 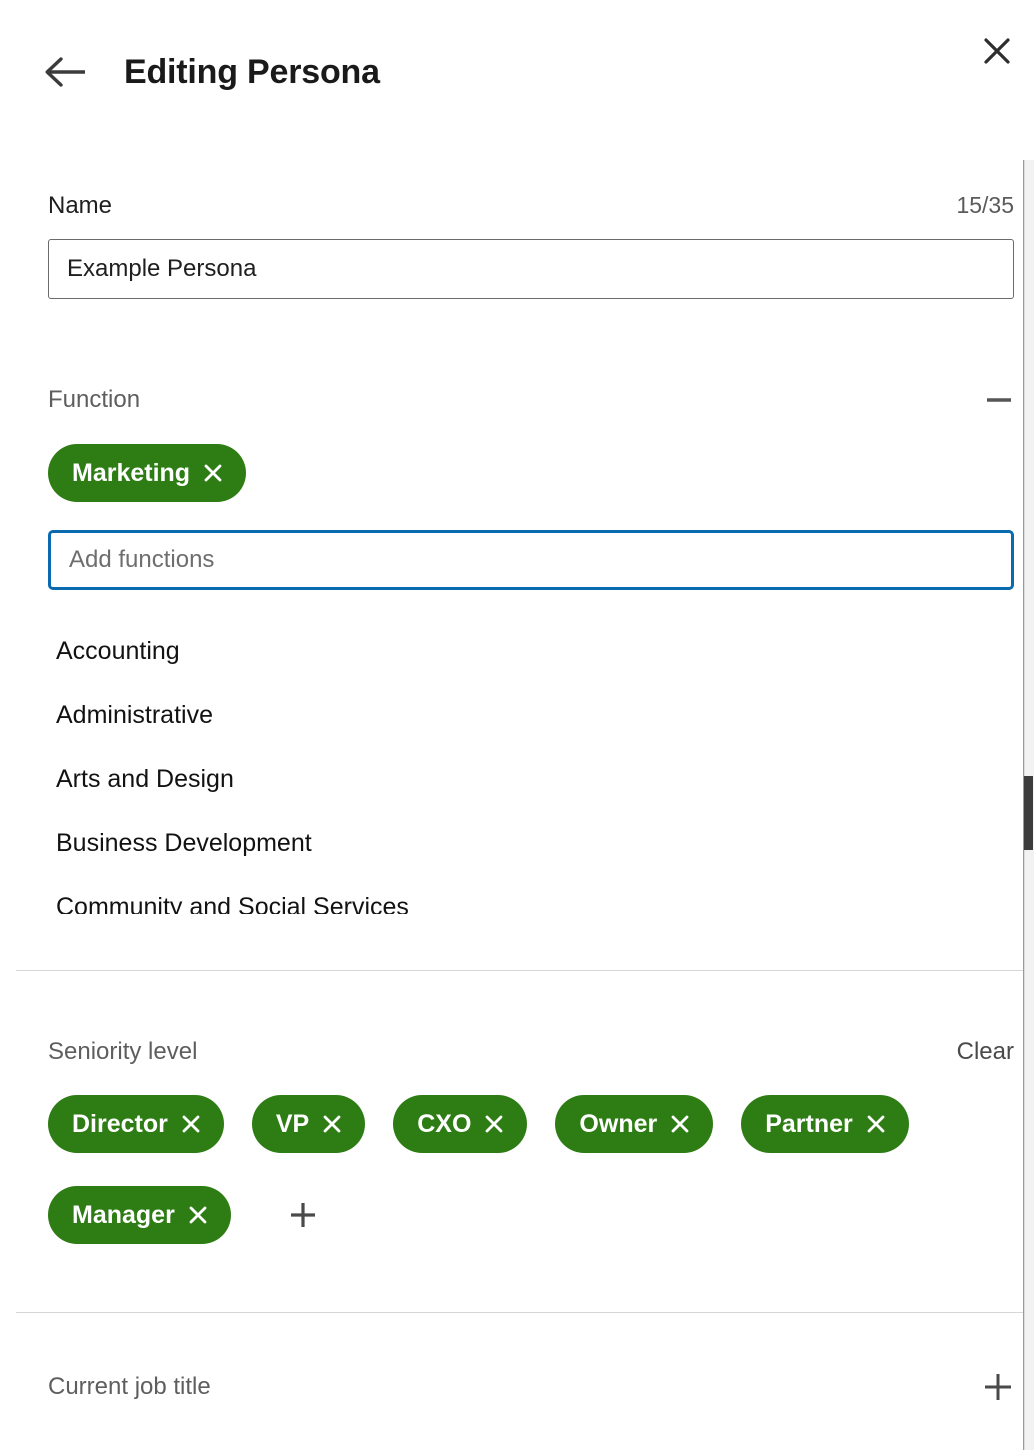 I want to click on scrollbar-thumb, so click(x=1028, y=813).